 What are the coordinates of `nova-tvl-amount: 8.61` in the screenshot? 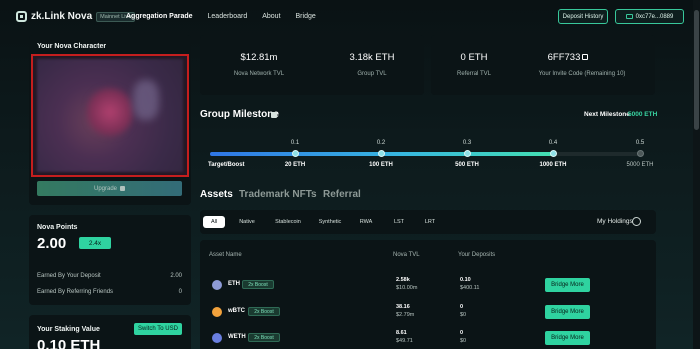 It's located at (401, 333).